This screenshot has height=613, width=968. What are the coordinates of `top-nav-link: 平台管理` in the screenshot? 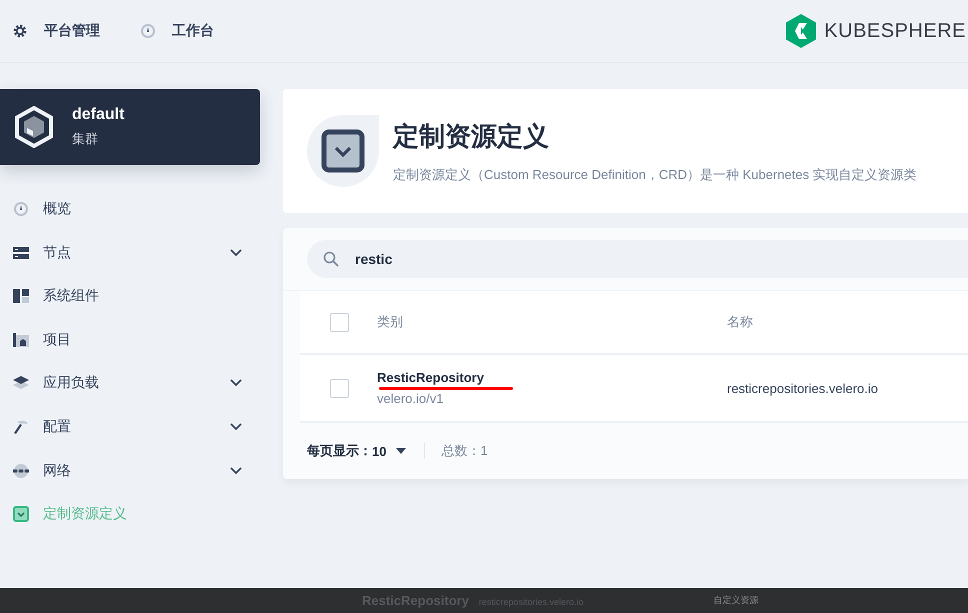 It's located at (56, 31).